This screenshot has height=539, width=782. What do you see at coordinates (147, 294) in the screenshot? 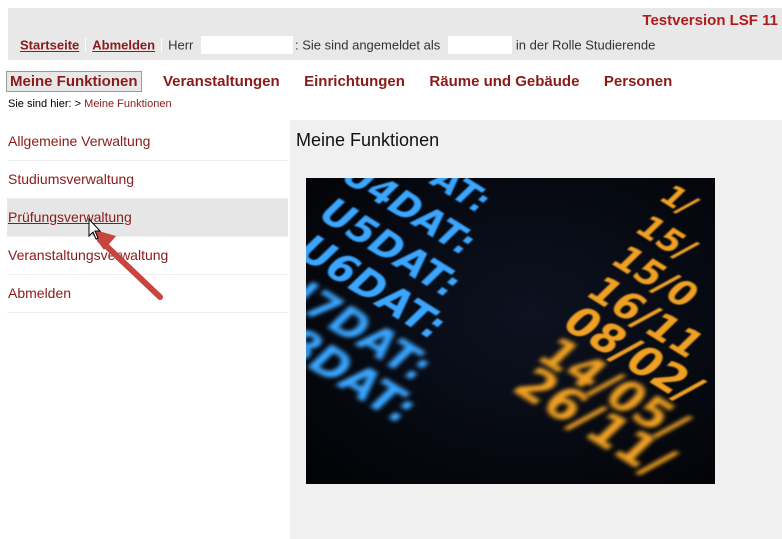
I see `sidebar-item-abmelden: Abmelden` at bounding box center [147, 294].